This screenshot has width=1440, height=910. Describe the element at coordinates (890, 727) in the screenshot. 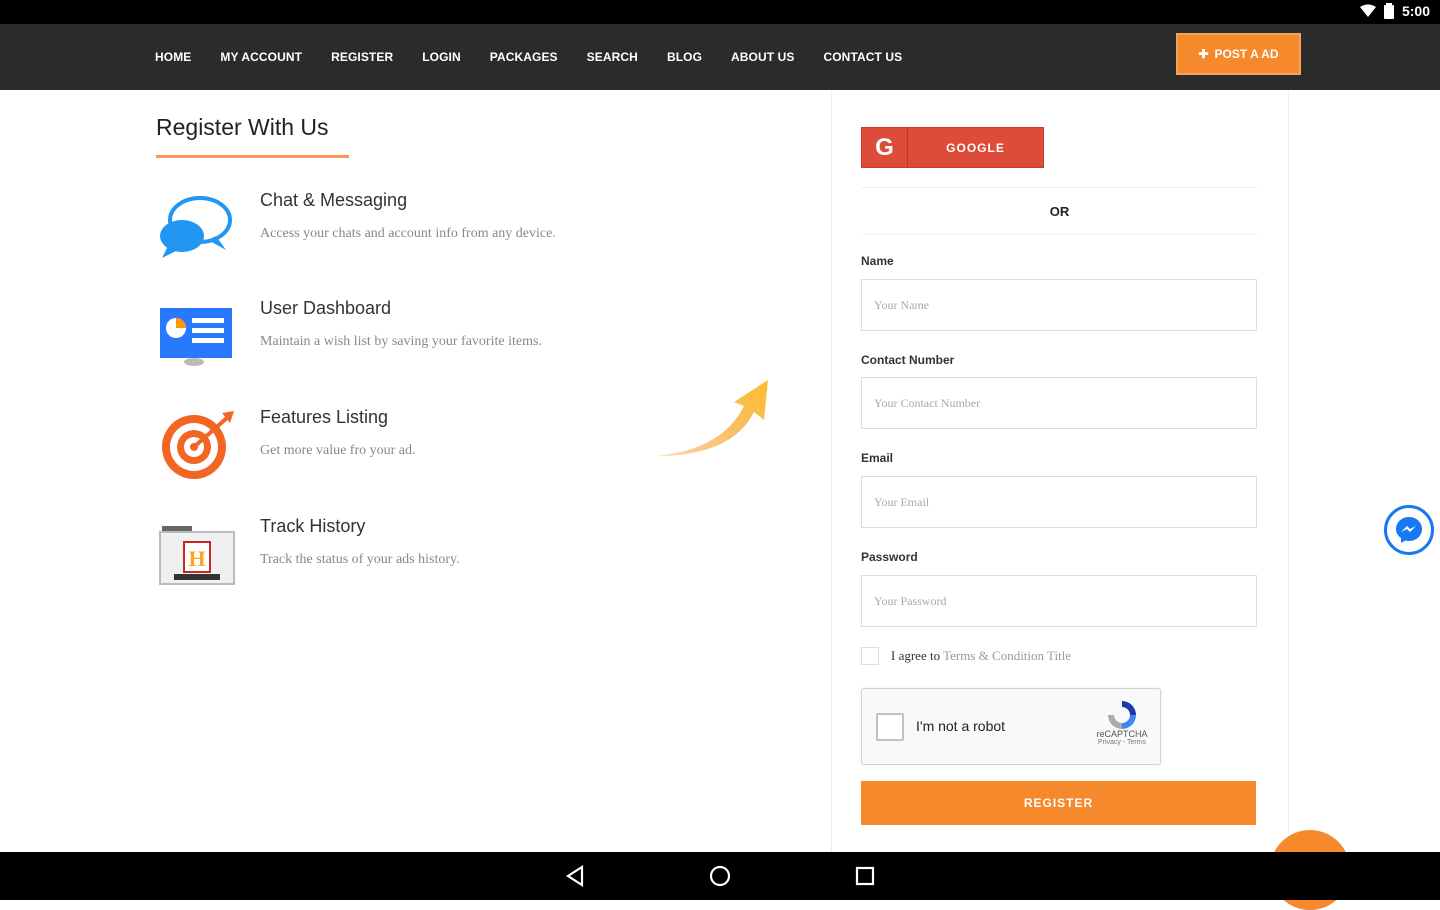

I see `recaptcha-checkbox` at that location.